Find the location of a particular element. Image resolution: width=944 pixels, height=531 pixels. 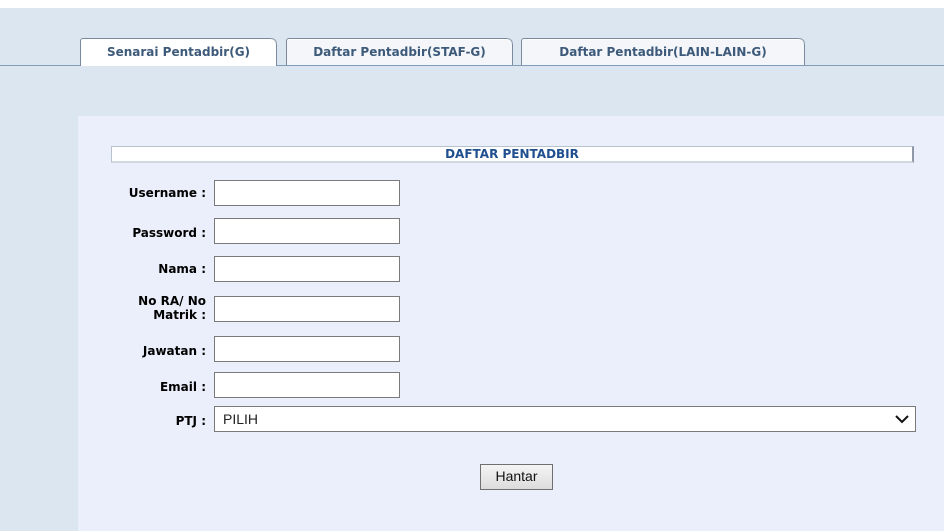

no-ra-label-line2: Matrik : is located at coordinates (179, 315).